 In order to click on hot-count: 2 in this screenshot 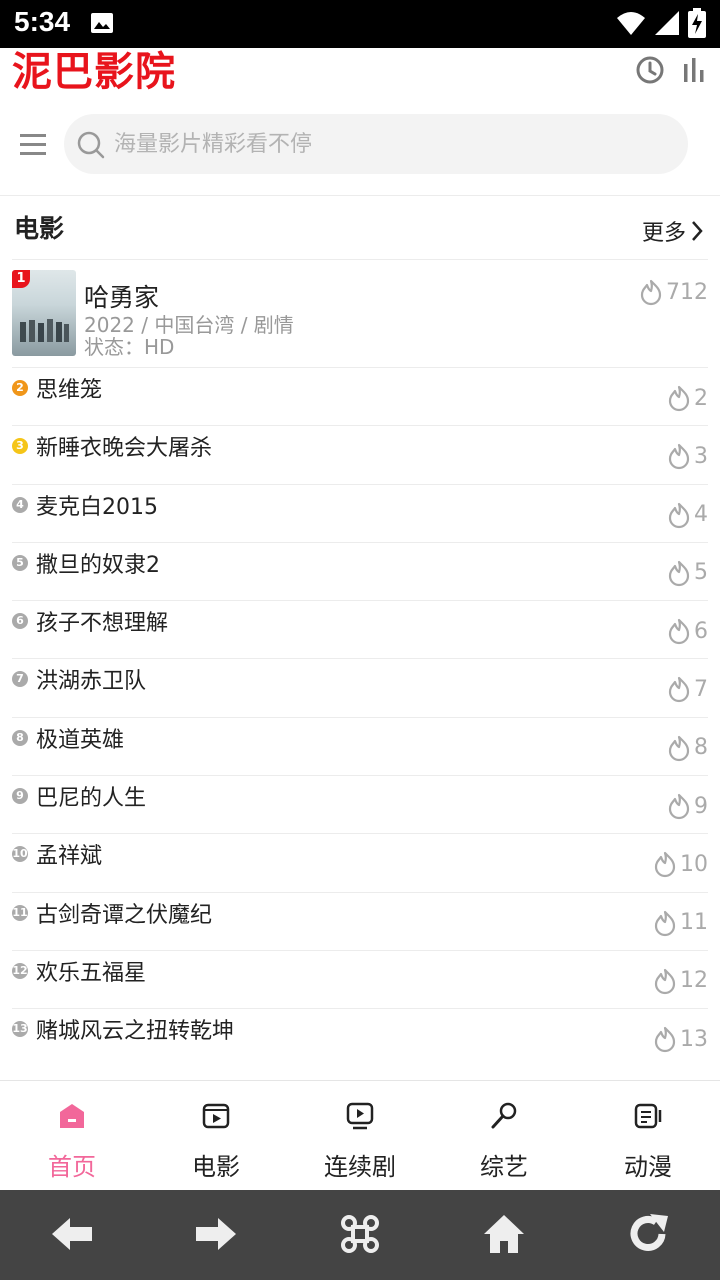, I will do `click(687, 398)`.